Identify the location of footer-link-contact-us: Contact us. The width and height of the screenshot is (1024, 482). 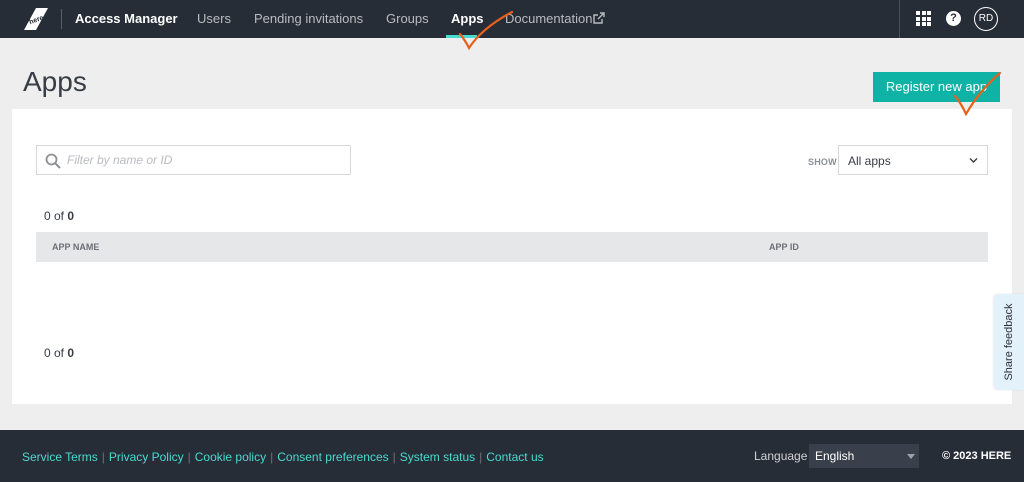
(514, 457).